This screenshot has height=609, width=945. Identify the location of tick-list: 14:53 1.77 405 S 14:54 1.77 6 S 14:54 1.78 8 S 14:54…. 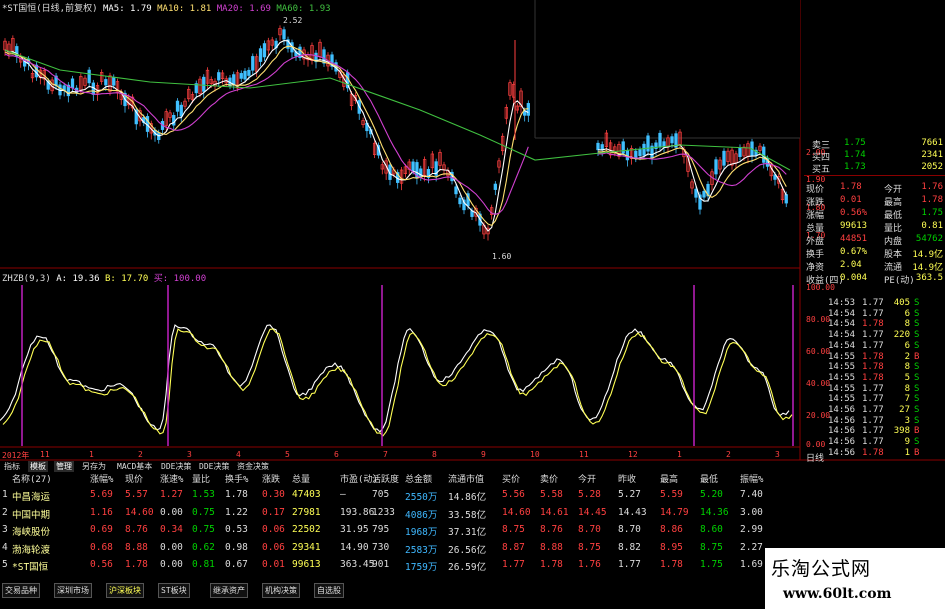
(874, 379).